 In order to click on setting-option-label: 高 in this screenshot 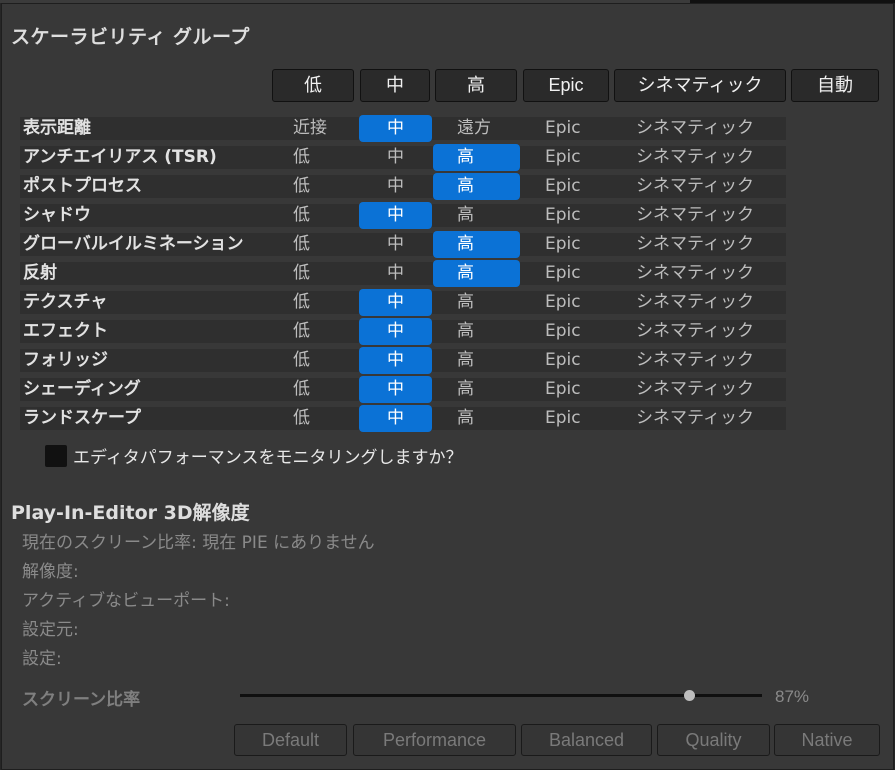, I will do `click(465, 244)`.